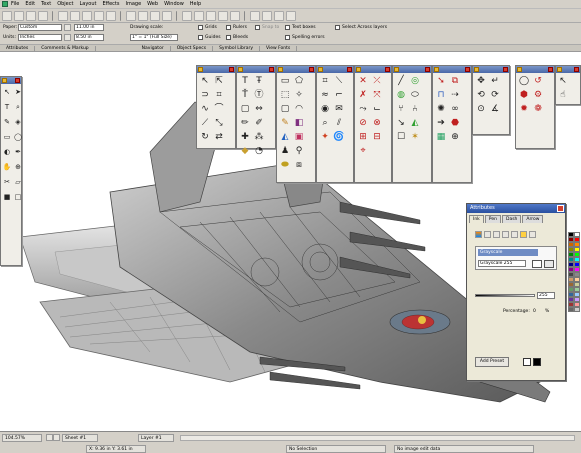 The height and width of the screenshot is (453, 581). What do you see at coordinates (476, 219) in the screenshot?
I see `tab-ink: Ink` at bounding box center [476, 219].